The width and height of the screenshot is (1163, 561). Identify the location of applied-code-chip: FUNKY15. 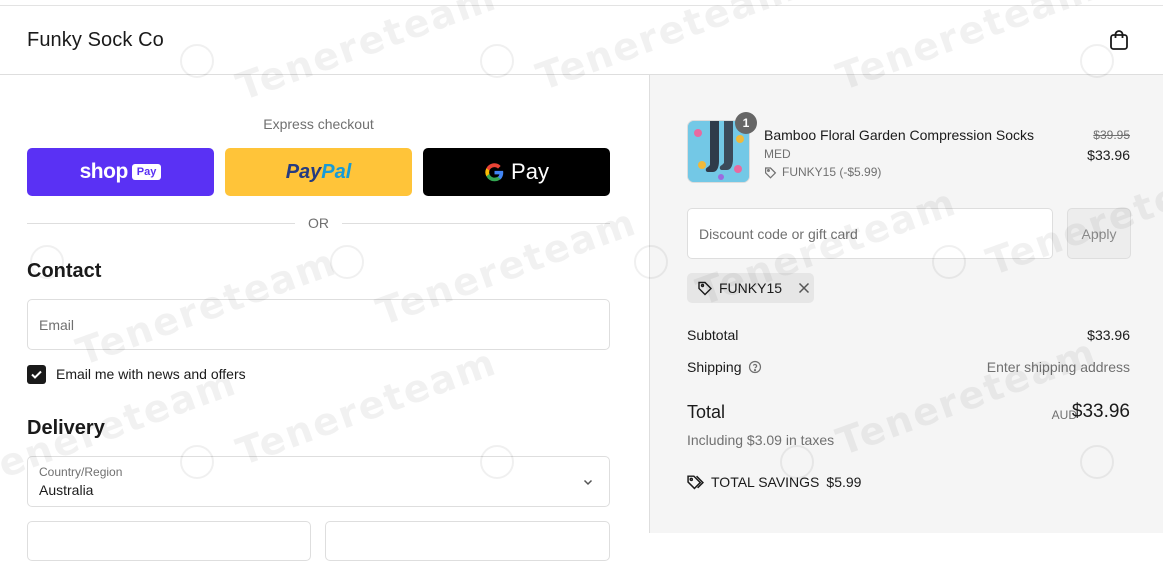
(750, 288).